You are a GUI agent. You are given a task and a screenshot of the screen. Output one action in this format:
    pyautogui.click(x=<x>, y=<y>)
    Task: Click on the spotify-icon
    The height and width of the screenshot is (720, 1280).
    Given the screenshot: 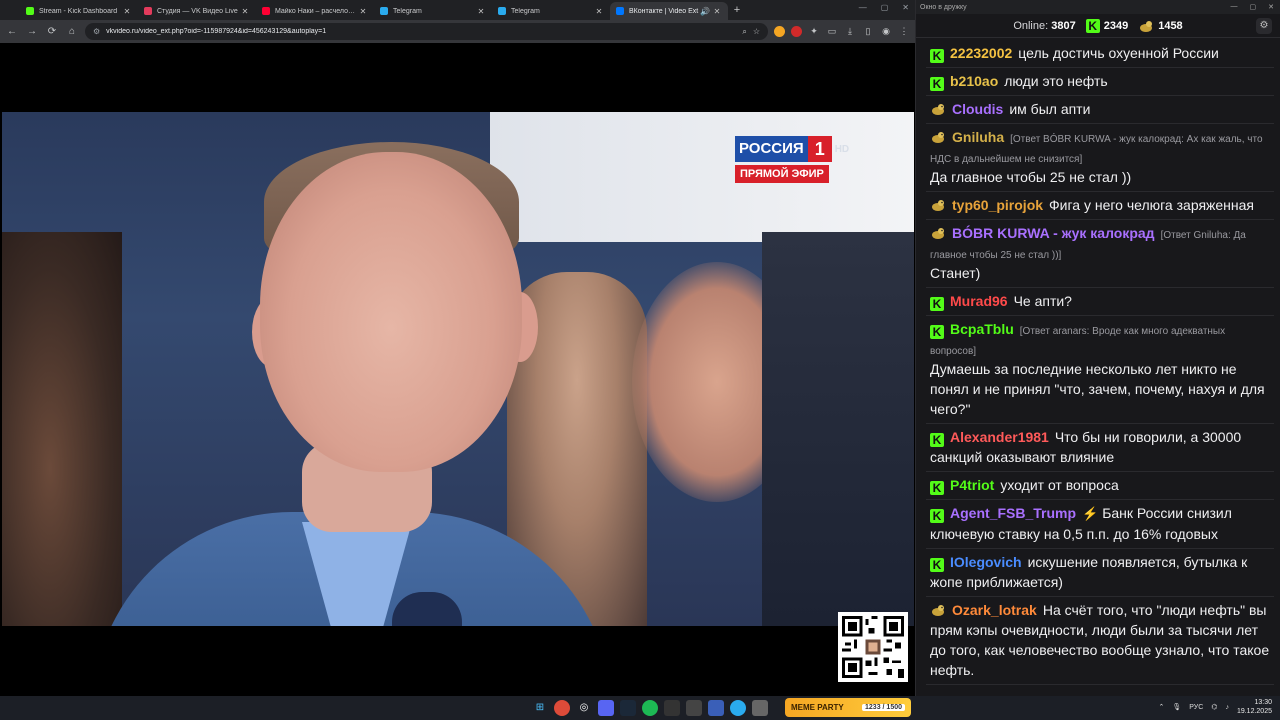 What is the action you would take?
    pyautogui.click(x=650, y=708)
    